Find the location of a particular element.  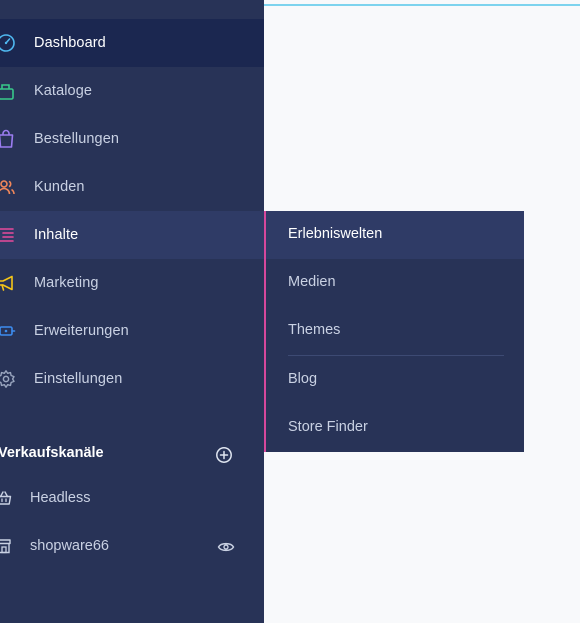

flyout-item-themes: Themes is located at coordinates (395, 331).